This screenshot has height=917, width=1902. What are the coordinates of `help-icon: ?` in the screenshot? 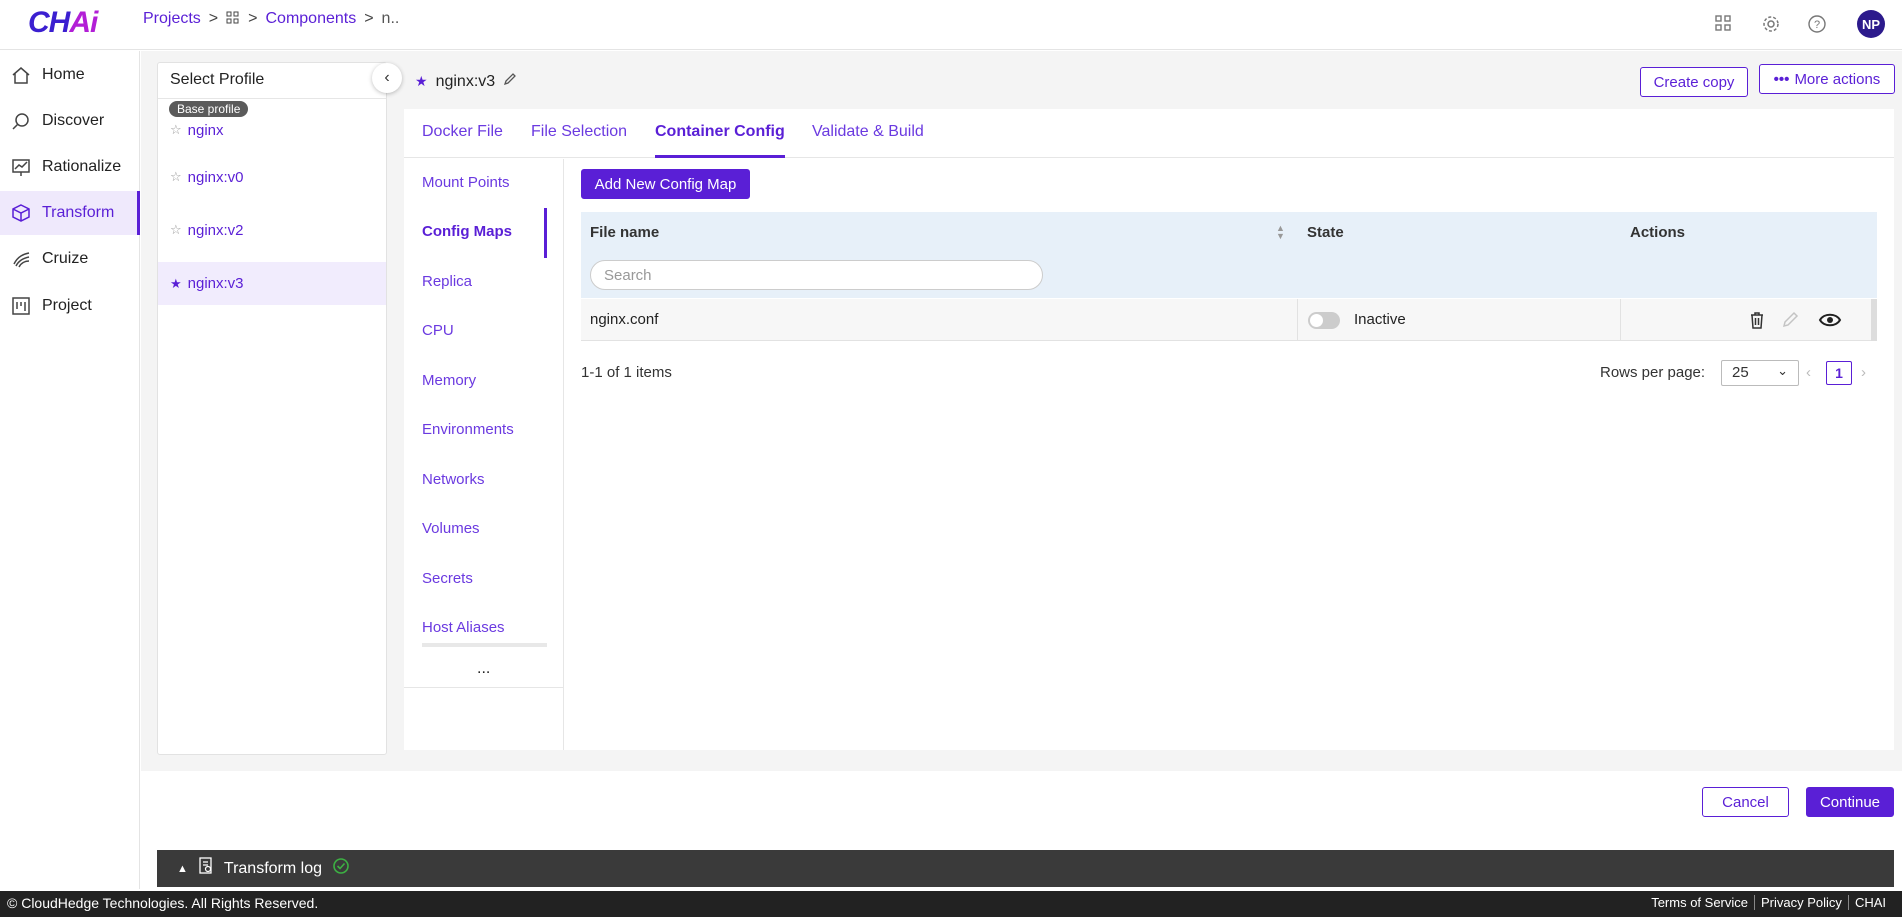 It's located at (1817, 24).